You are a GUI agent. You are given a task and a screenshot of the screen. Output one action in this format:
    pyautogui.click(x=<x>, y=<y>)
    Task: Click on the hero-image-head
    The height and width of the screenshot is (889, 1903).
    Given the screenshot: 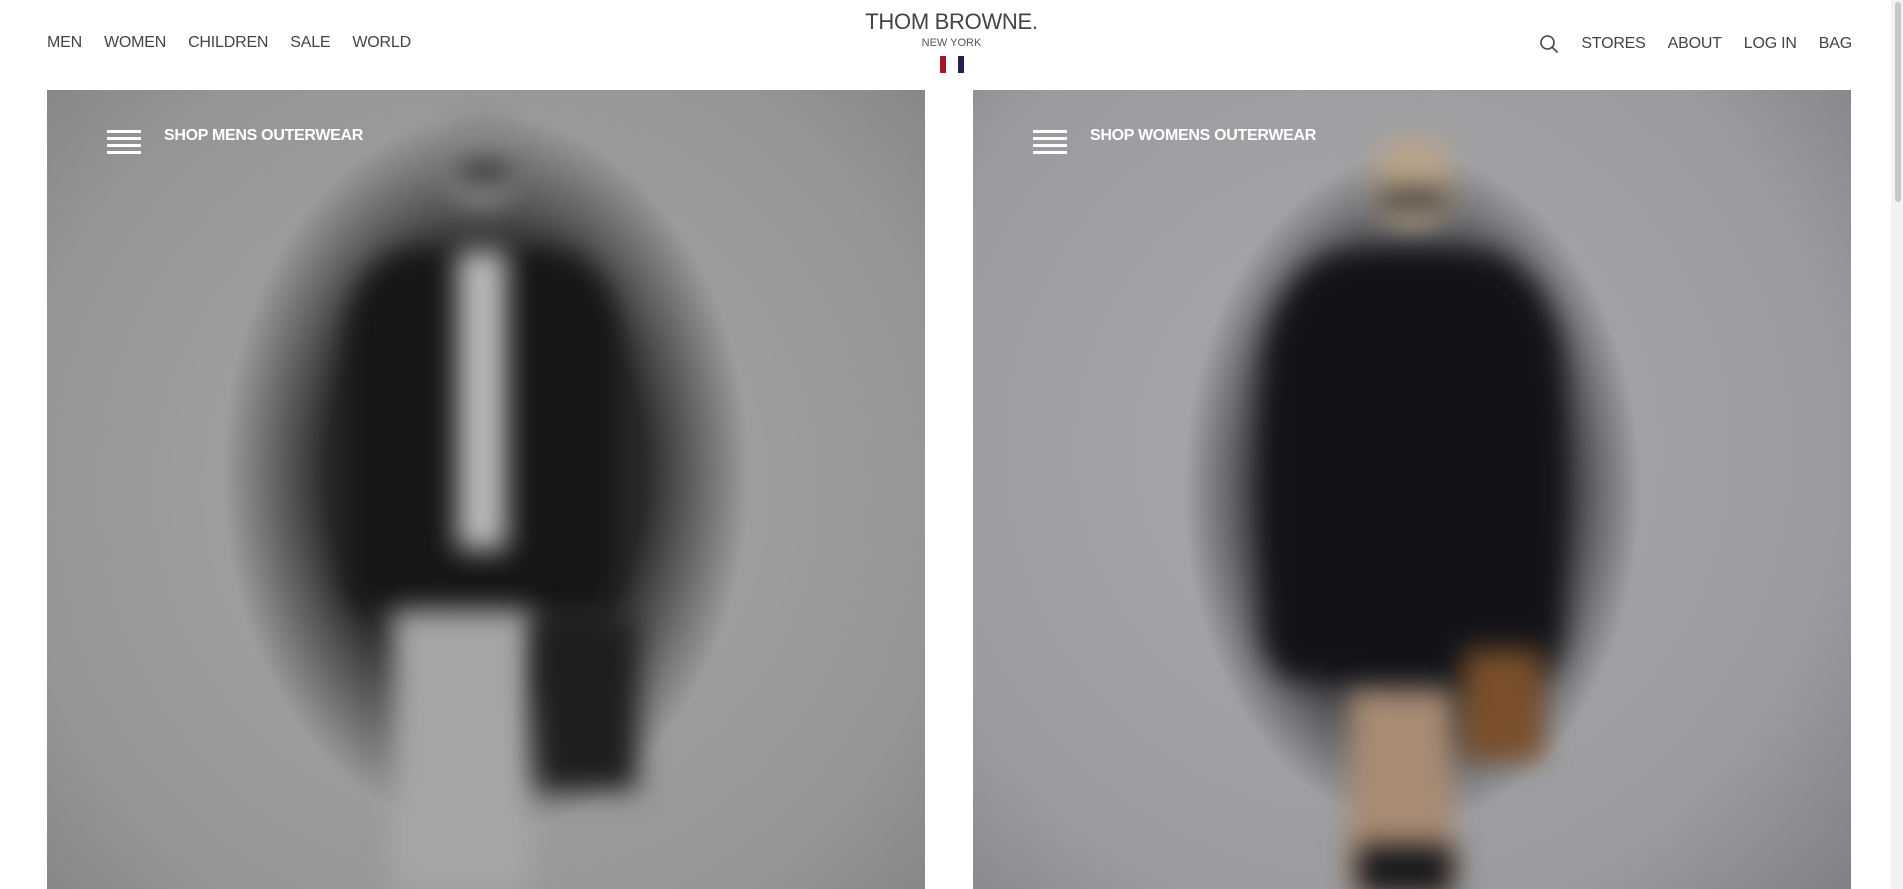 What is the action you would take?
    pyautogui.click(x=1413, y=182)
    